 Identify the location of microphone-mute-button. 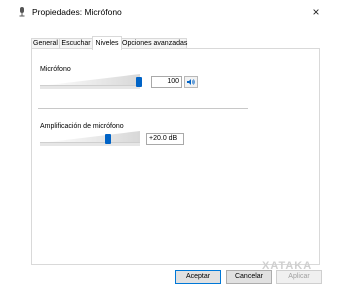
(191, 82).